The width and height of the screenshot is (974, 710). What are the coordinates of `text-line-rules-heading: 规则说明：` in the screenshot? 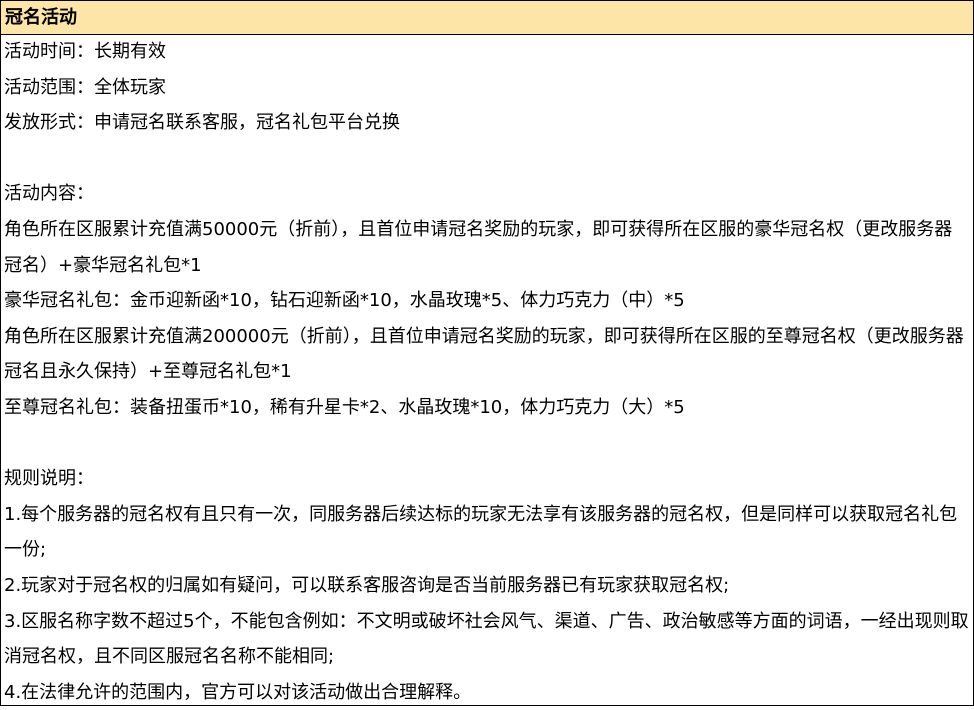 It's located at (49, 479).